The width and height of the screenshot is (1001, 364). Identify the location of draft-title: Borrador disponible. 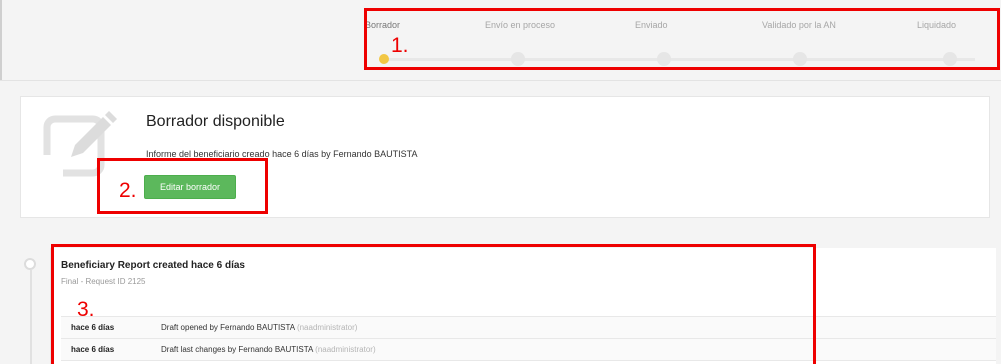
(215, 121).